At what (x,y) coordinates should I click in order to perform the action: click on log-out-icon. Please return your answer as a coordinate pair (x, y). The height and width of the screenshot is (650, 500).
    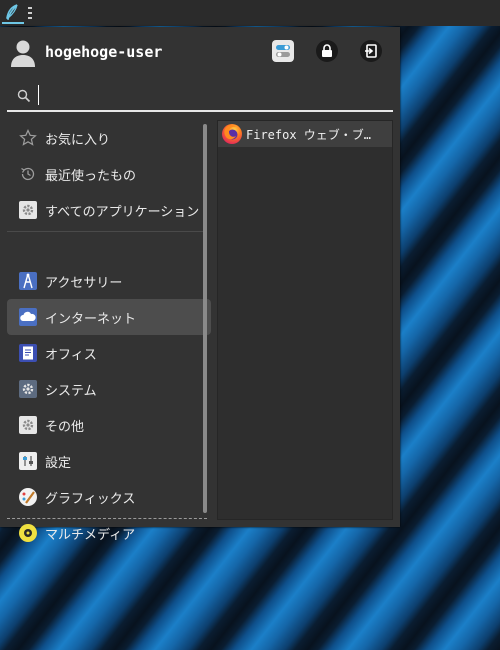
    Looking at the image, I should click on (371, 51).